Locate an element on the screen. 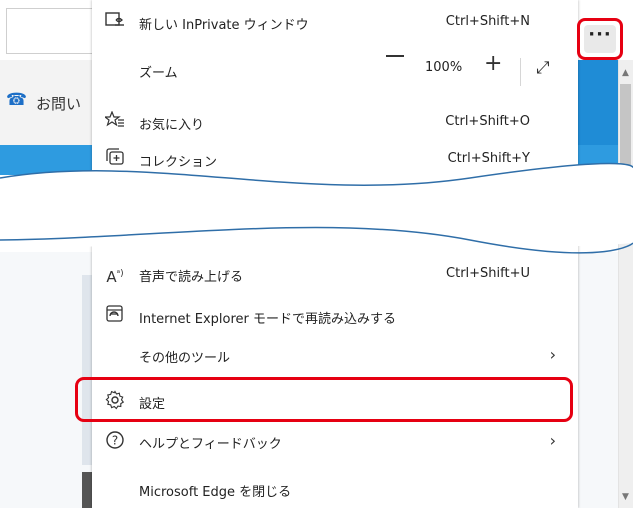 The height and width of the screenshot is (508, 633). address-bar is located at coordinates (51, 31).